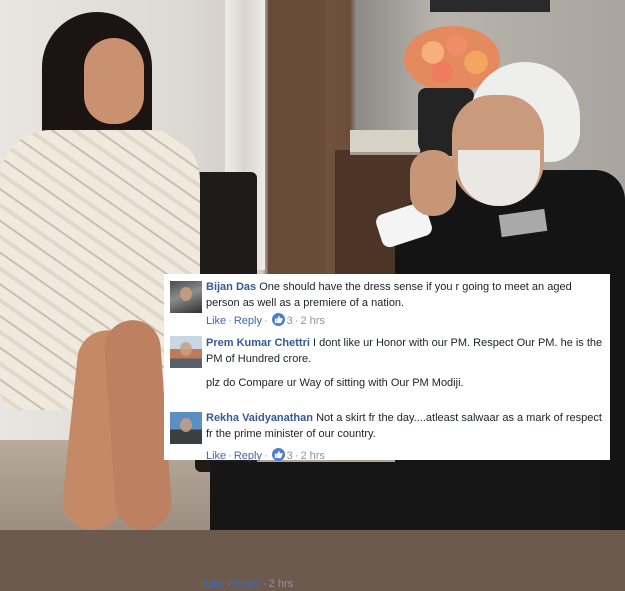 Image resolution: width=625 pixels, height=591 pixels. Describe the element at coordinates (433, 183) in the screenshot. I see `man-hand` at that location.